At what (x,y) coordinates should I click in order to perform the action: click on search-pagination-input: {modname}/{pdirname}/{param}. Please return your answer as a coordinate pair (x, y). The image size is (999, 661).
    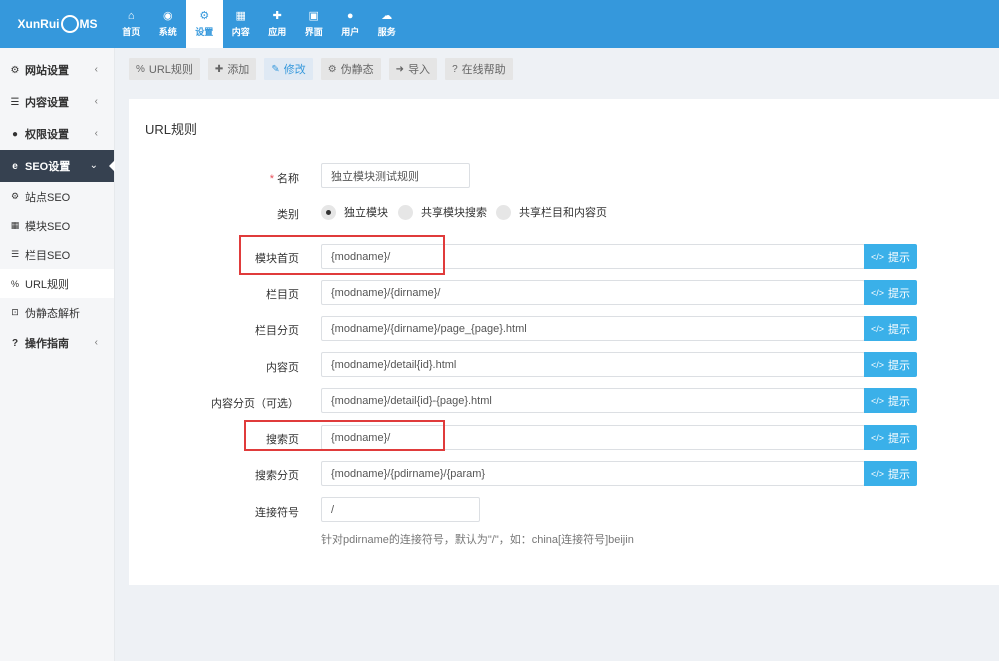
    Looking at the image, I should click on (593, 473).